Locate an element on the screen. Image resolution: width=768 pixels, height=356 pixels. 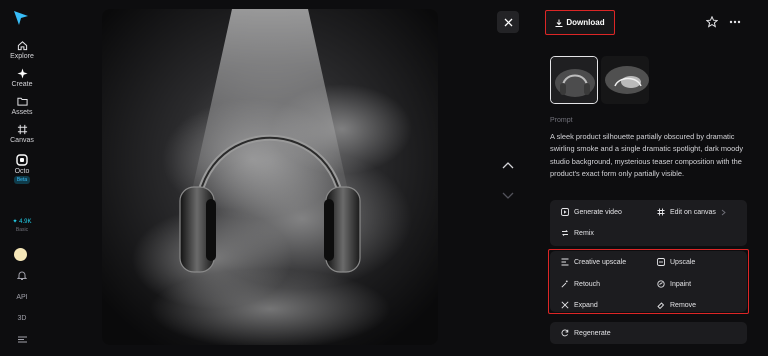
inpaint-icon is located at coordinates (661, 284).